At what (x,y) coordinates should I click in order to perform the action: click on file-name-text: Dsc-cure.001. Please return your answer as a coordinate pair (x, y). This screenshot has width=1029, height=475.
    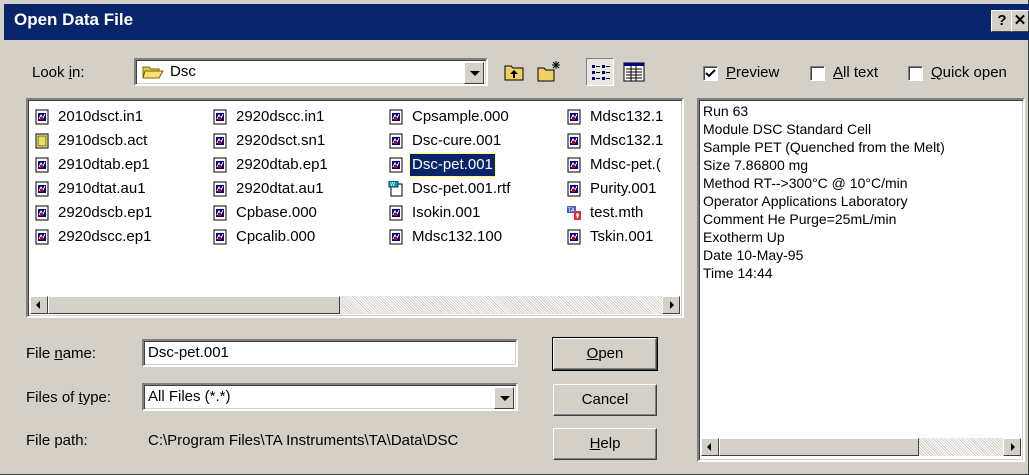
    Looking at the image, I should click on (457, 140).